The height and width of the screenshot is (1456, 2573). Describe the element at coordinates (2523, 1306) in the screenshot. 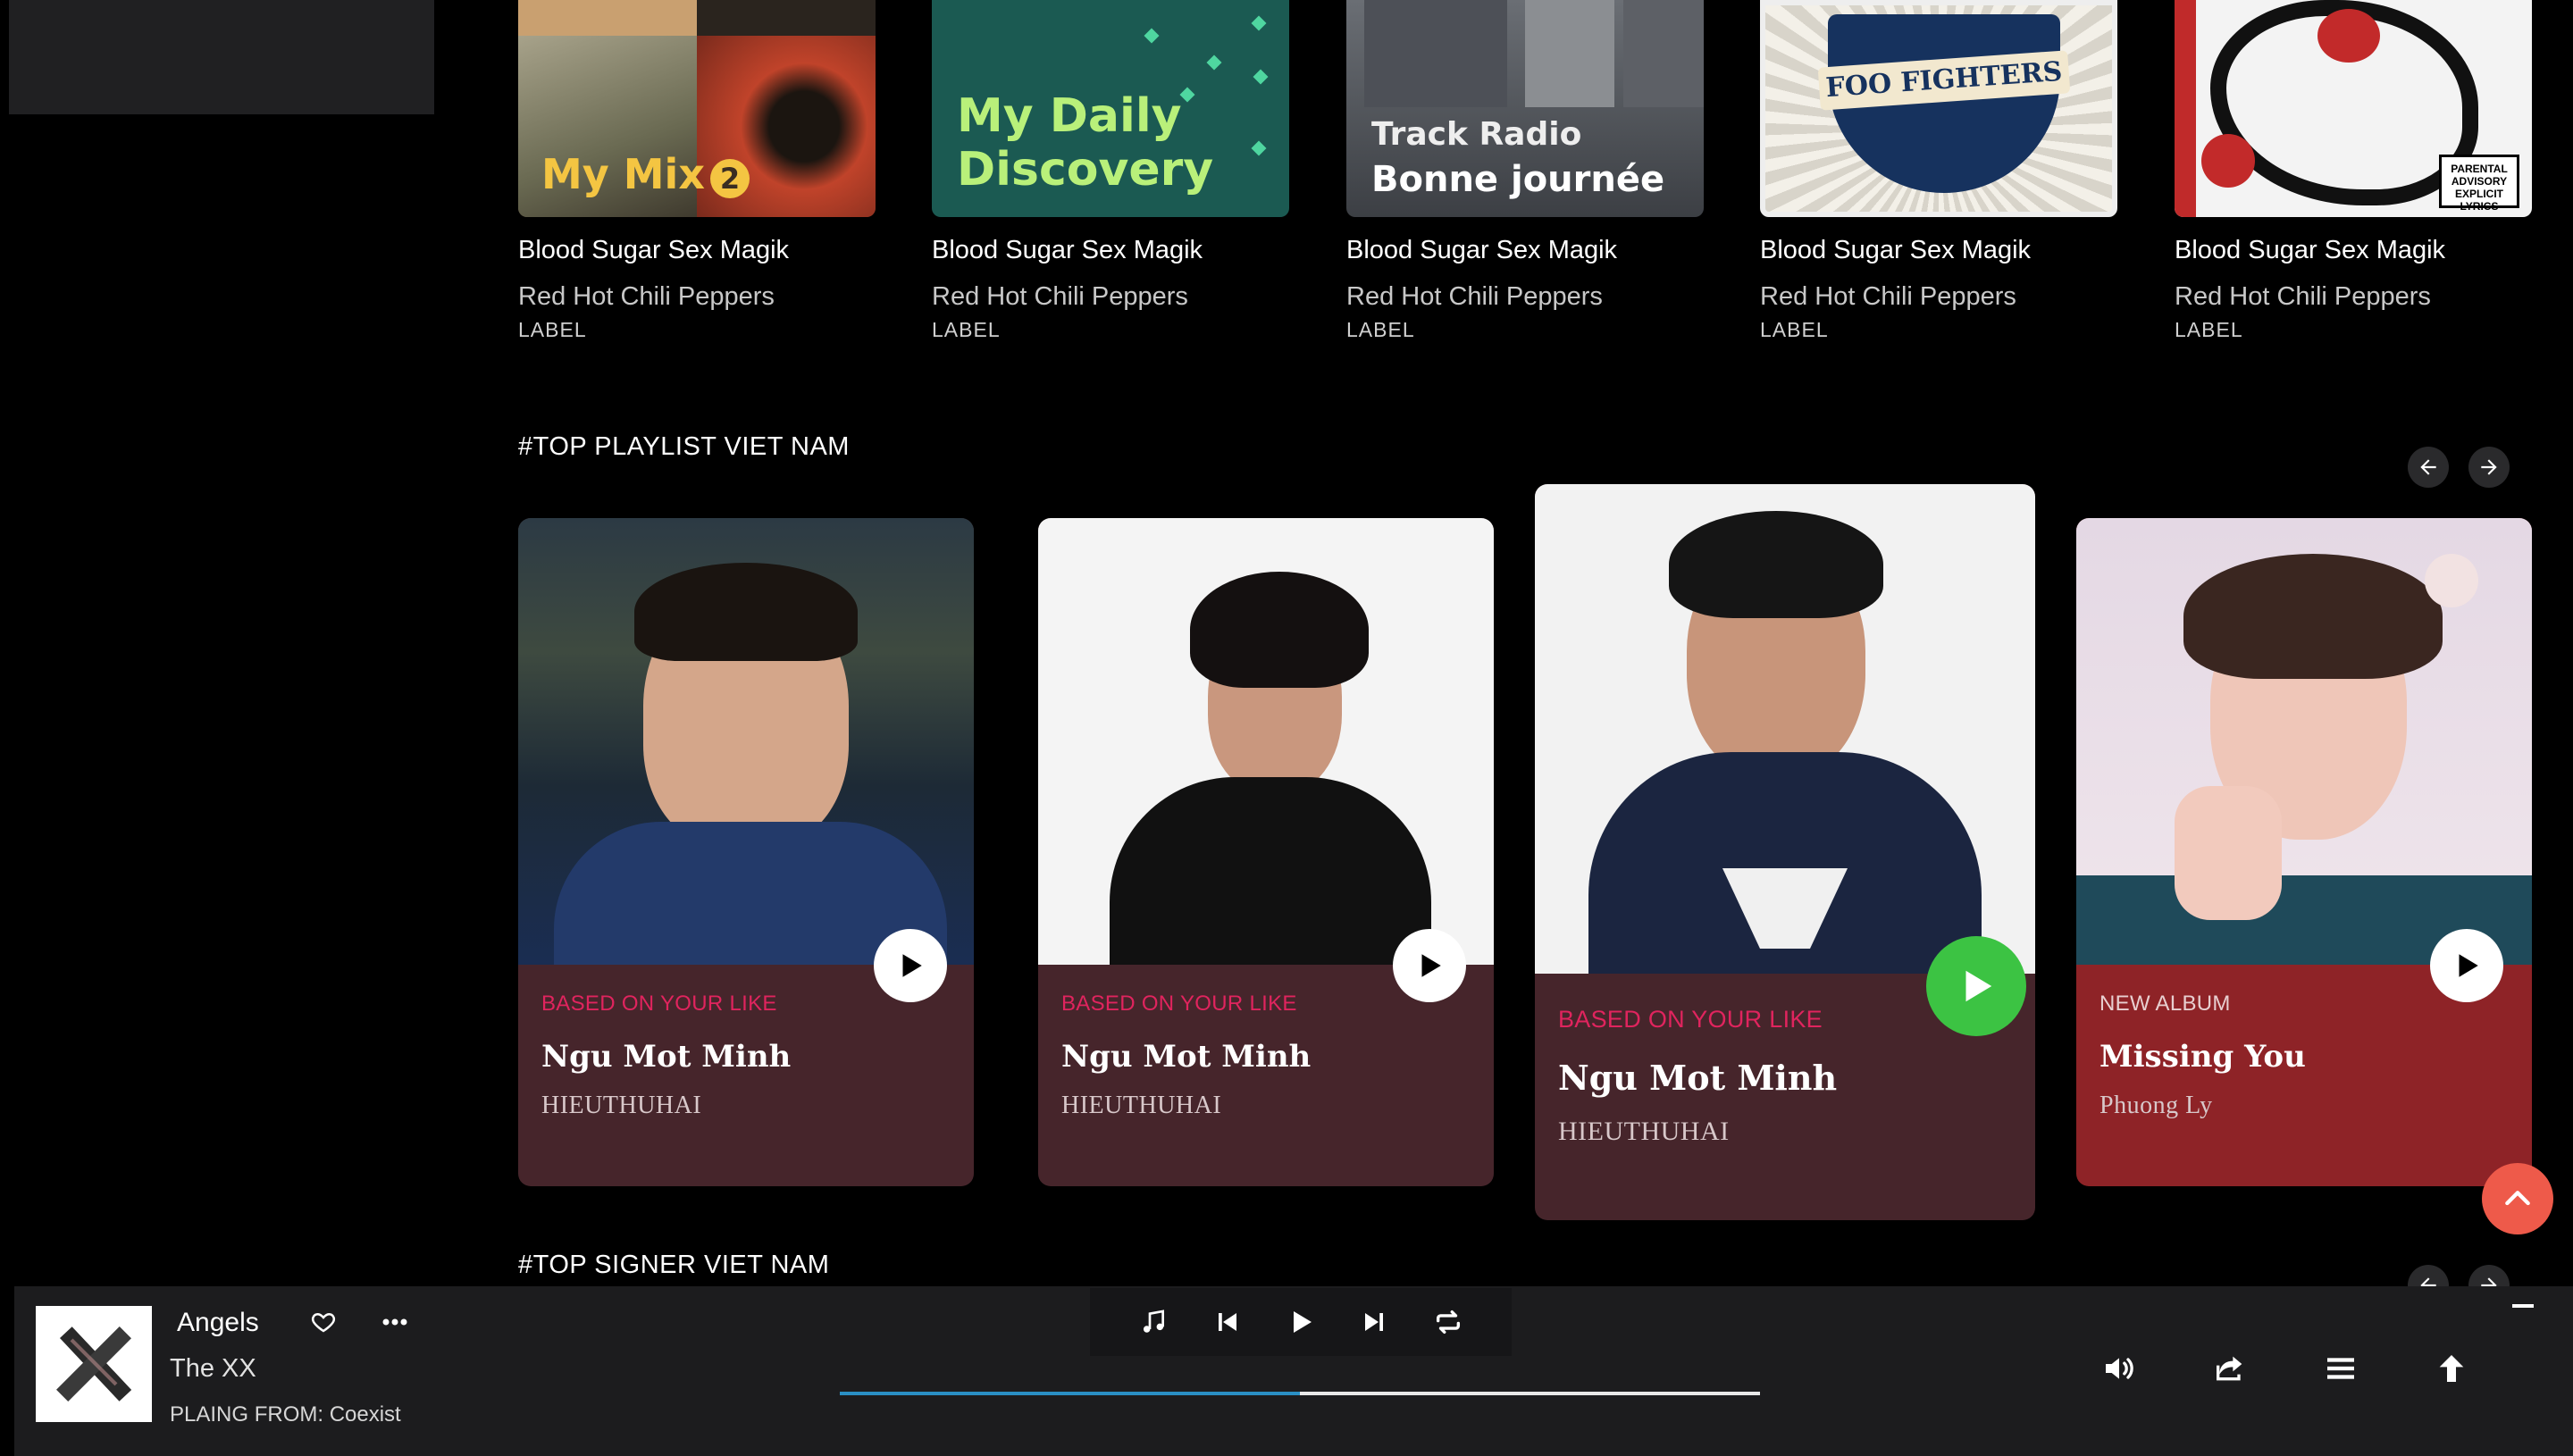

I see `minimize-player-button` at that location.